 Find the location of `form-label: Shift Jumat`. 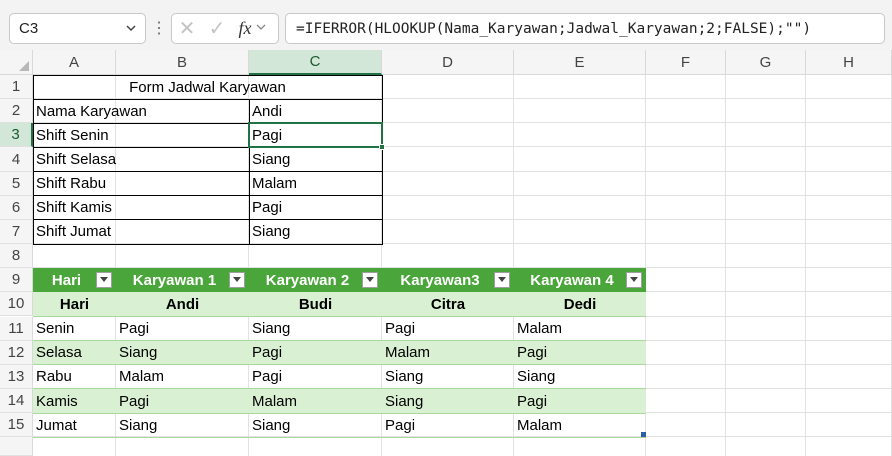

form-label: Shift Jumat is located at coordinates (74, 232).